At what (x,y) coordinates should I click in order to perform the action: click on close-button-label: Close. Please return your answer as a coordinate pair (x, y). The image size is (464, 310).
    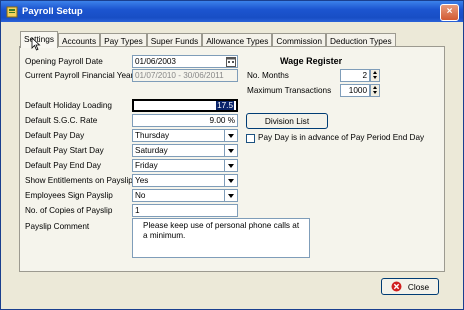
    Looking at the image, I should click on (418, 286).